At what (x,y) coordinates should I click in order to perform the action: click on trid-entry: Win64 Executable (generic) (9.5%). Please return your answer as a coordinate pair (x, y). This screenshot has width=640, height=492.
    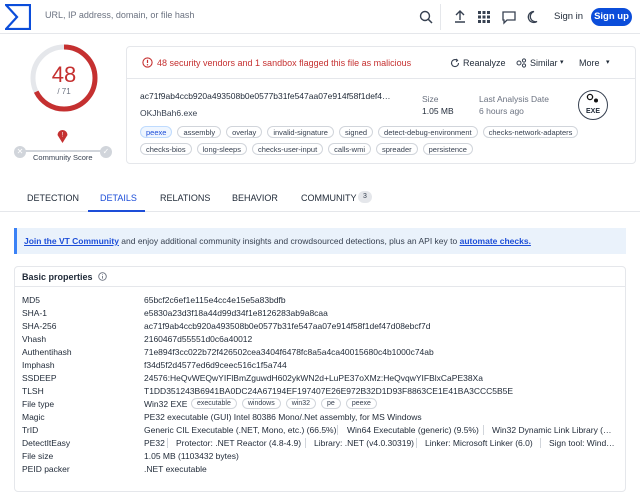
    Looking at the image, I should click on (413, 430).